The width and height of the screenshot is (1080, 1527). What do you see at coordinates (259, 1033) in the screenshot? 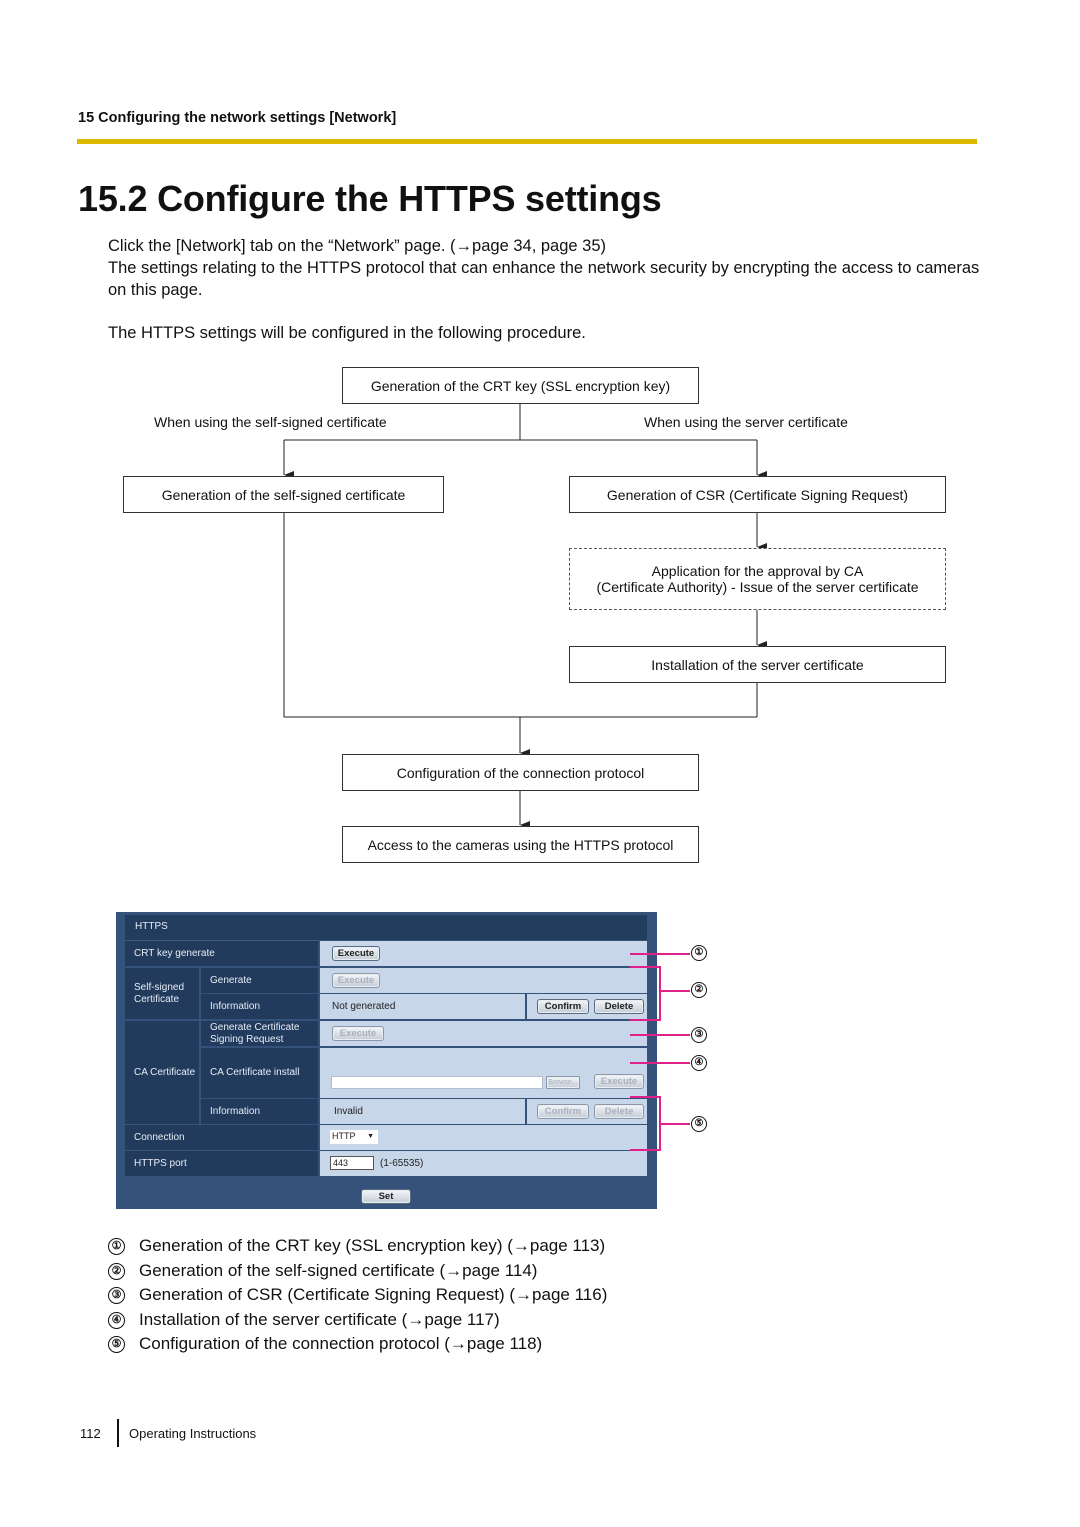
I see `csr-label: Generate Certificate Signing Request` at bounding box center [259, 1033].